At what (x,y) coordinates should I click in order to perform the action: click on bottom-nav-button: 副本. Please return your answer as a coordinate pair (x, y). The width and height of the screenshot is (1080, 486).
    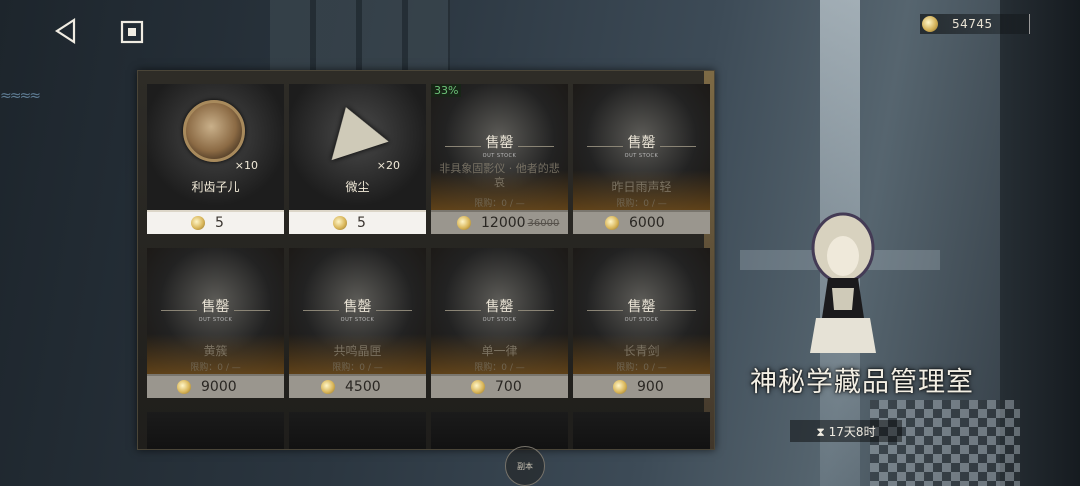
    Looking at the image, I should click on (525, 466).